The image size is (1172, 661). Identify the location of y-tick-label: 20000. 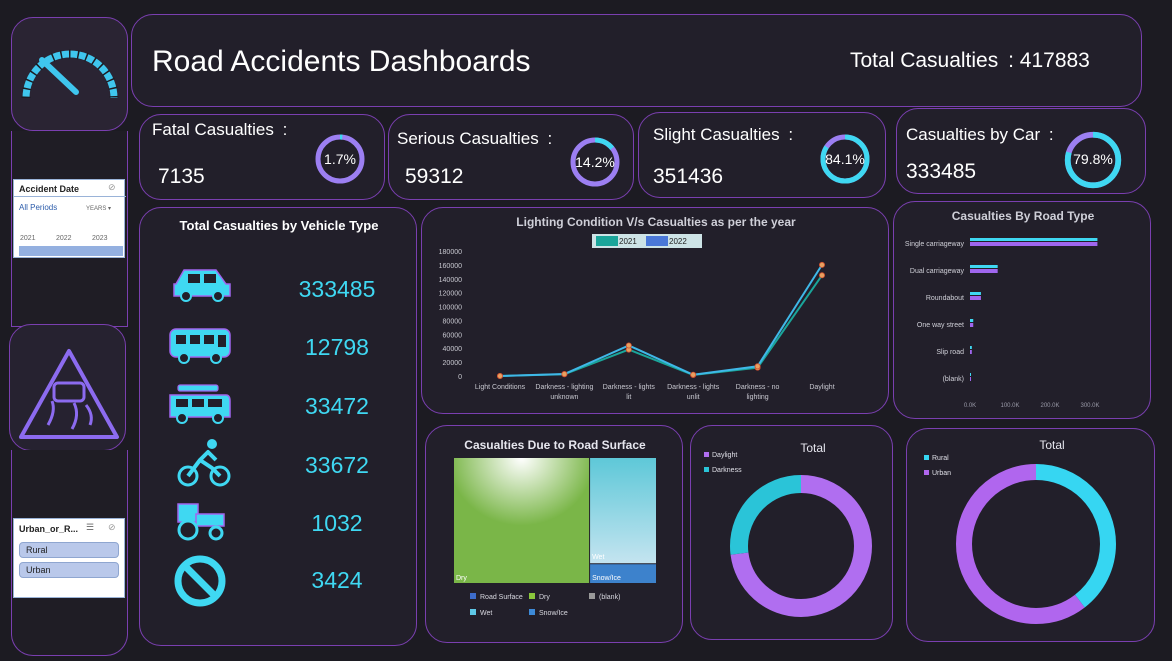
(453, 363).